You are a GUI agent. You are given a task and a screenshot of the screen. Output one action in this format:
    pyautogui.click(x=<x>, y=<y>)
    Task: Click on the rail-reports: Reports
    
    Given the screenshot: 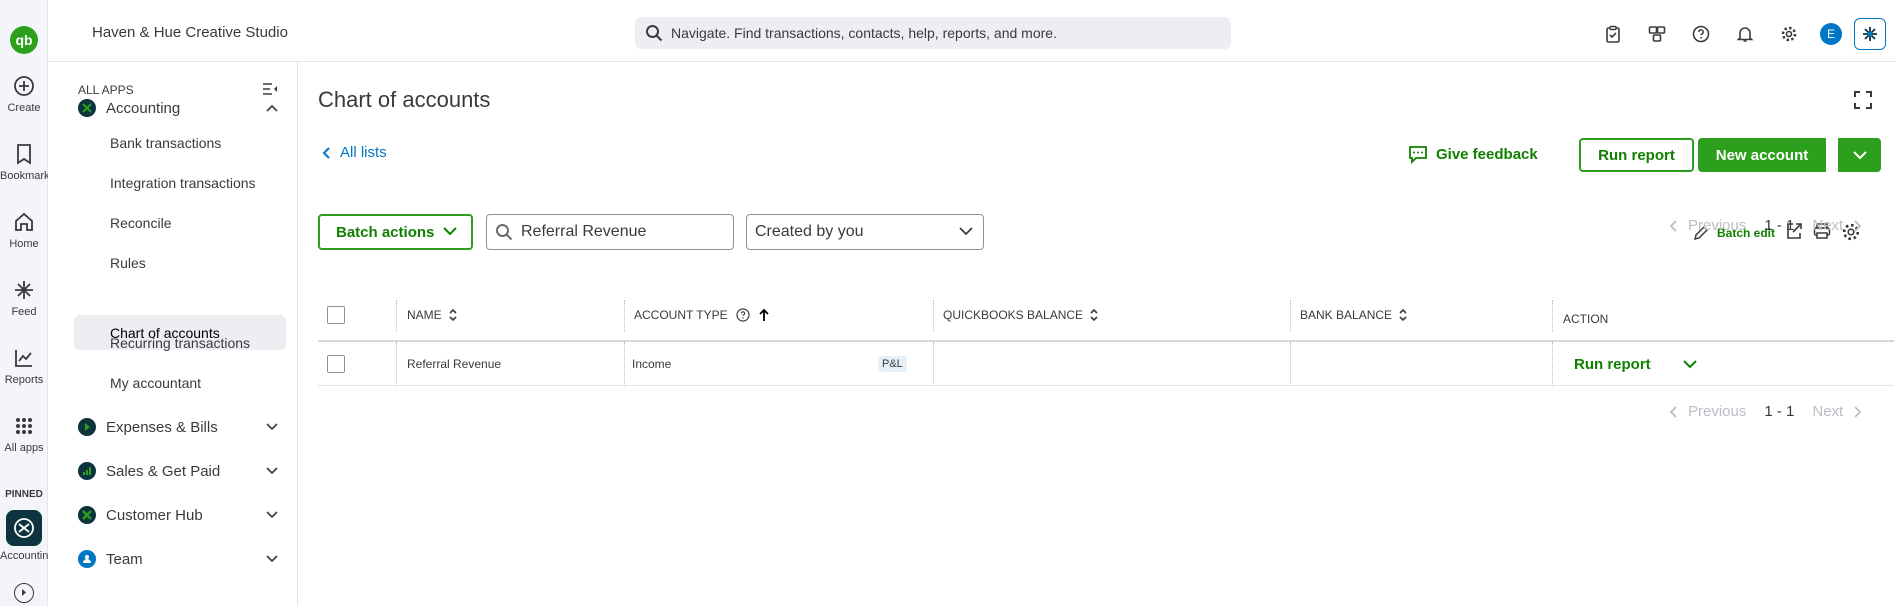 What is the action you would take?
    pyautogui.click(x=24, y=366)
    